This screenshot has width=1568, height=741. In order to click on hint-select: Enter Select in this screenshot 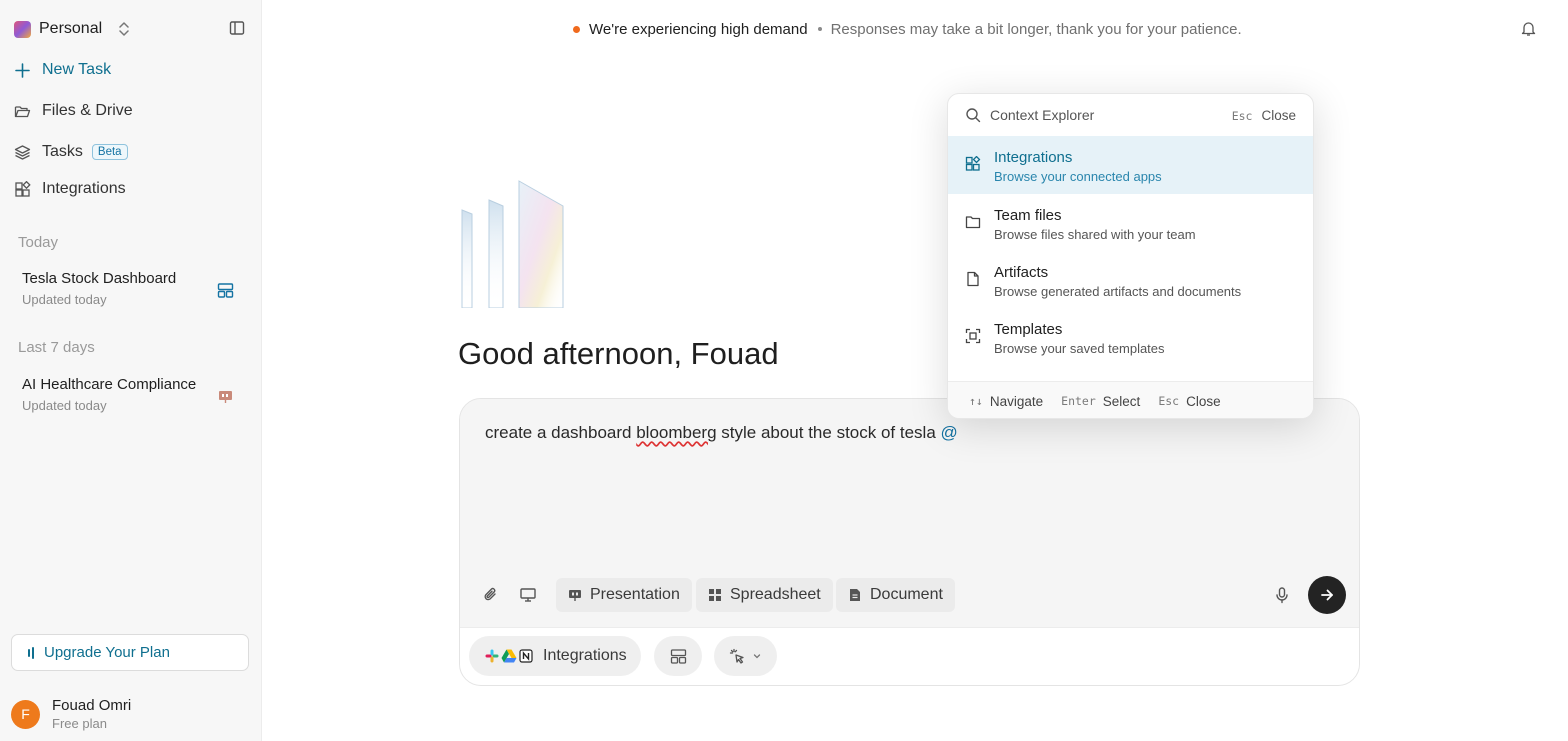, I will do `click(1100, 401)`.